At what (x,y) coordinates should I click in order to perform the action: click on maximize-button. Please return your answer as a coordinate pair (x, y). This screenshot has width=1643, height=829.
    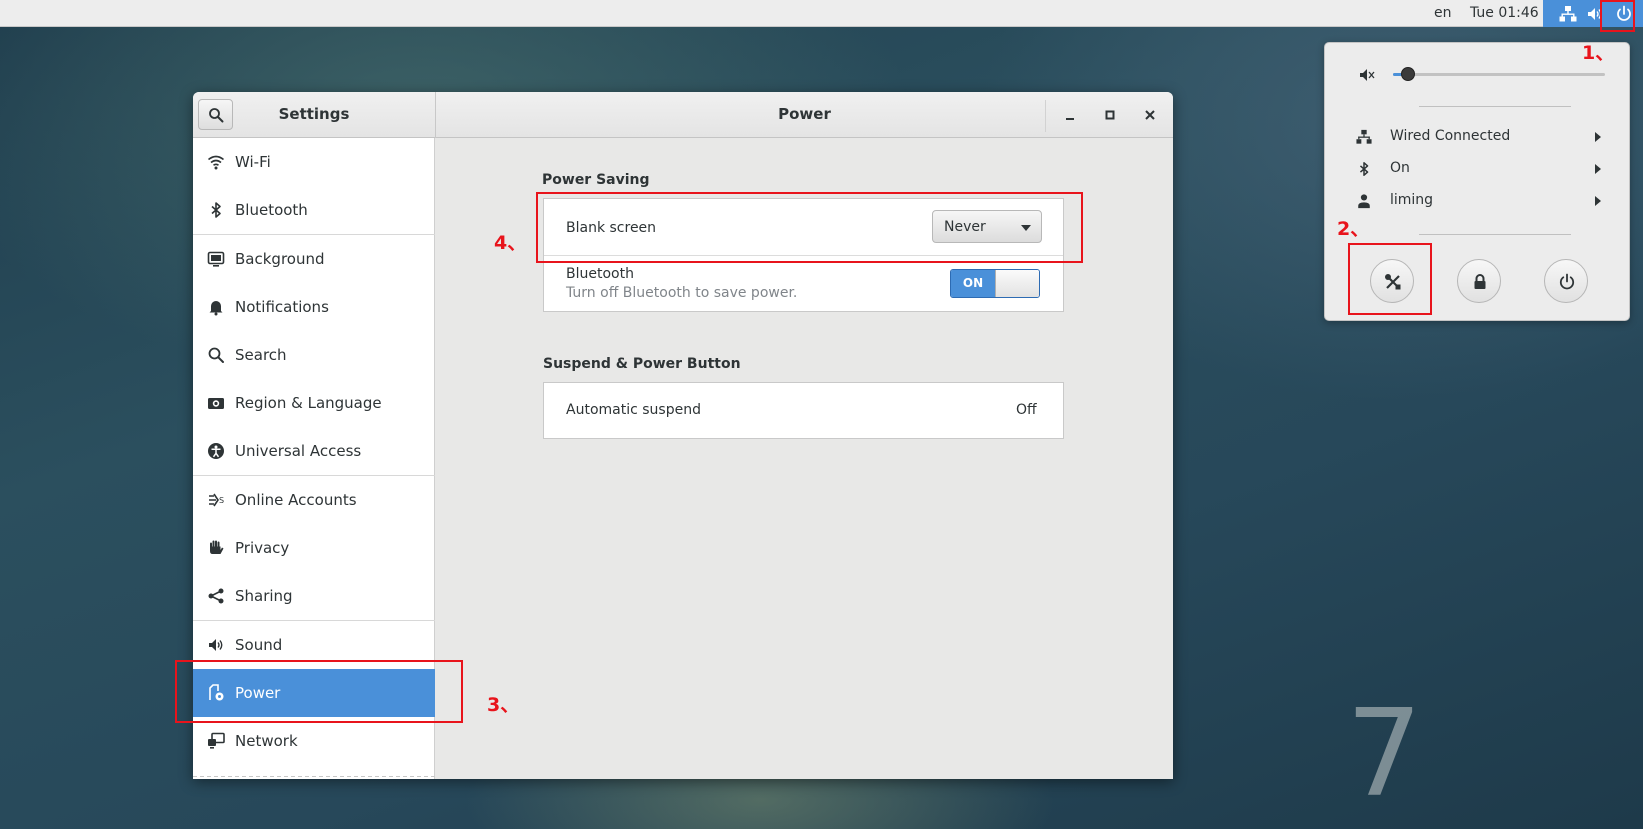
    Looking at the image, I should click on (1110, 115).